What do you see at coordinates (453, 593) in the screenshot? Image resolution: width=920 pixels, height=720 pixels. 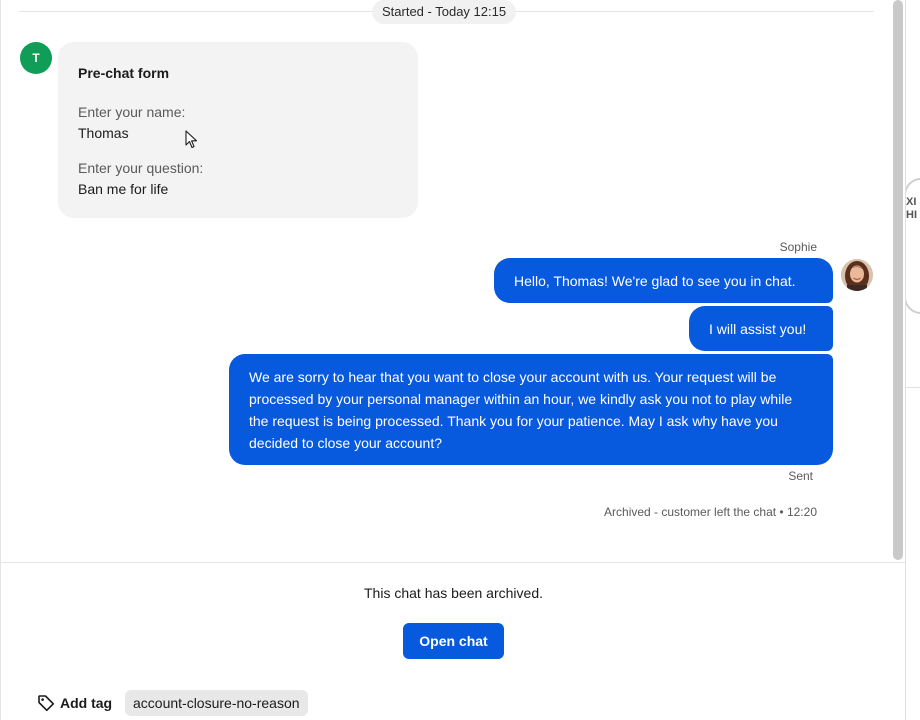 I see `archived-notice: This chat has been archived.` at bounding box center [453, 593].